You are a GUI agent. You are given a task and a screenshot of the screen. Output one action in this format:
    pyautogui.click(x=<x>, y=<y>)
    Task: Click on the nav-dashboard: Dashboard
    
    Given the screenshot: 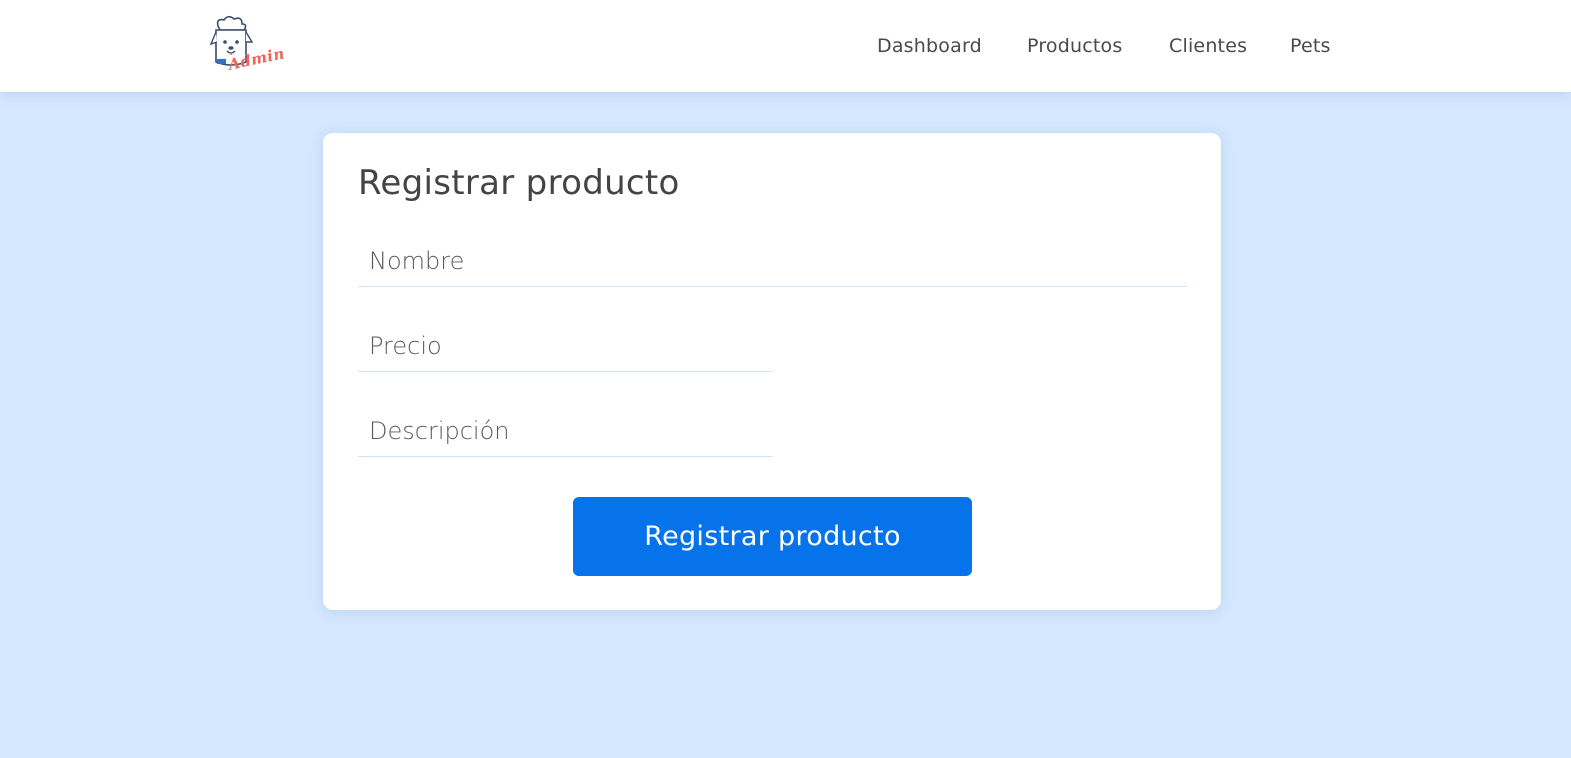 What is the action you would take?
    pyautogui.click(x=929, y=46)
    